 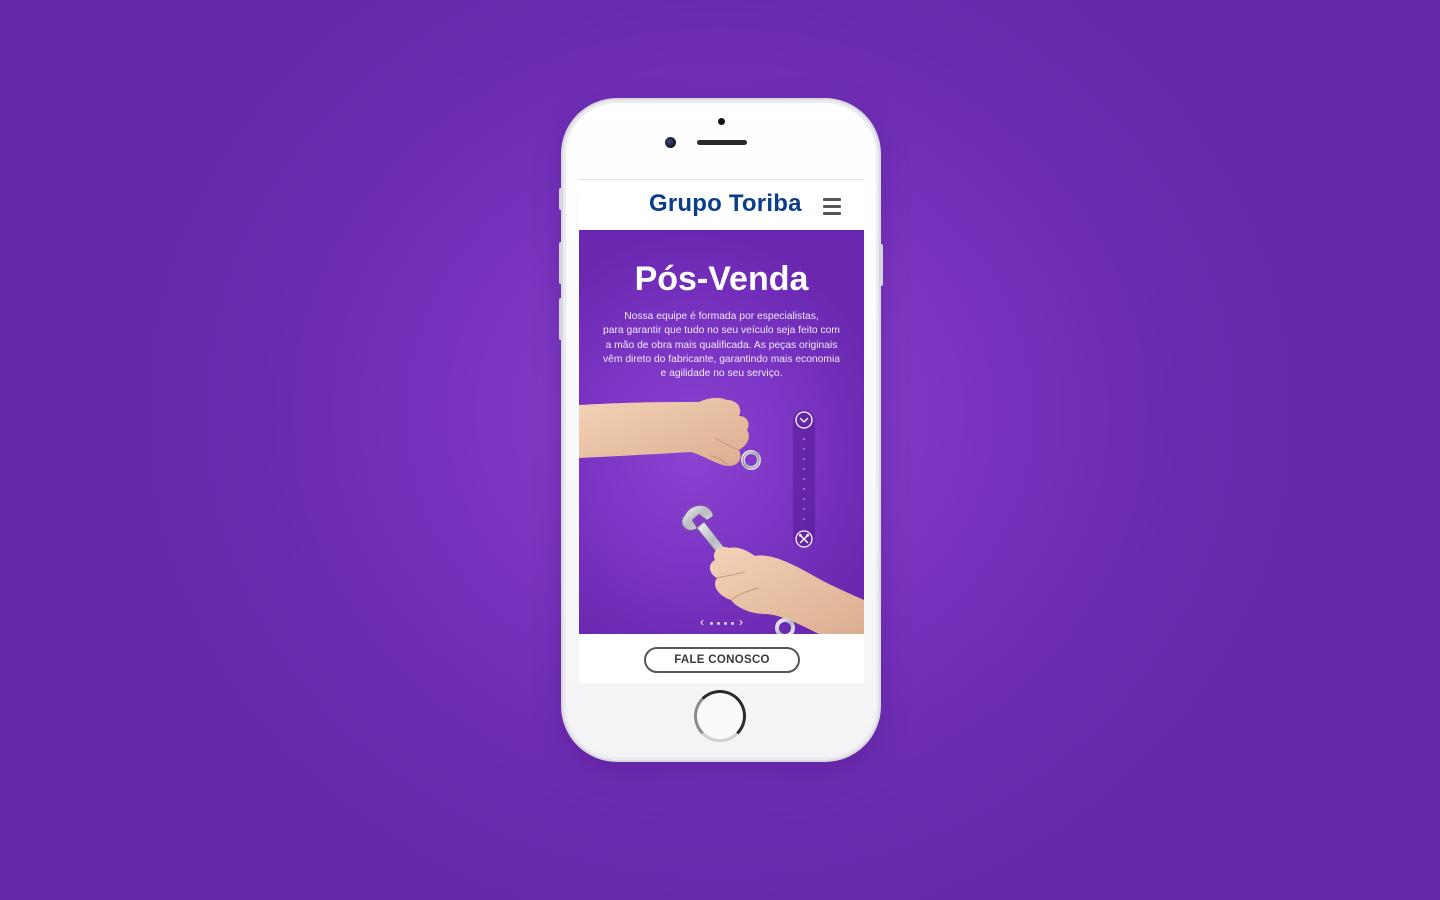 What do you see at coordinates (881, 265) in the screenshot?
I see `power-button` at bounding box center [881, 265].